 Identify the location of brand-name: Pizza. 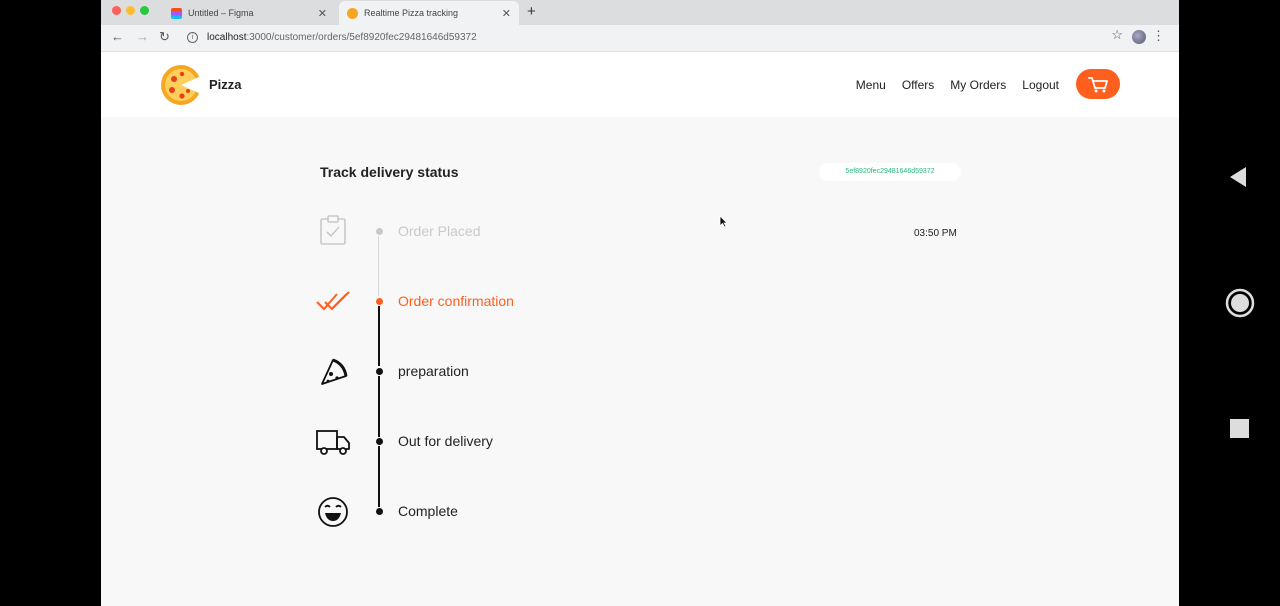
(225, 84).